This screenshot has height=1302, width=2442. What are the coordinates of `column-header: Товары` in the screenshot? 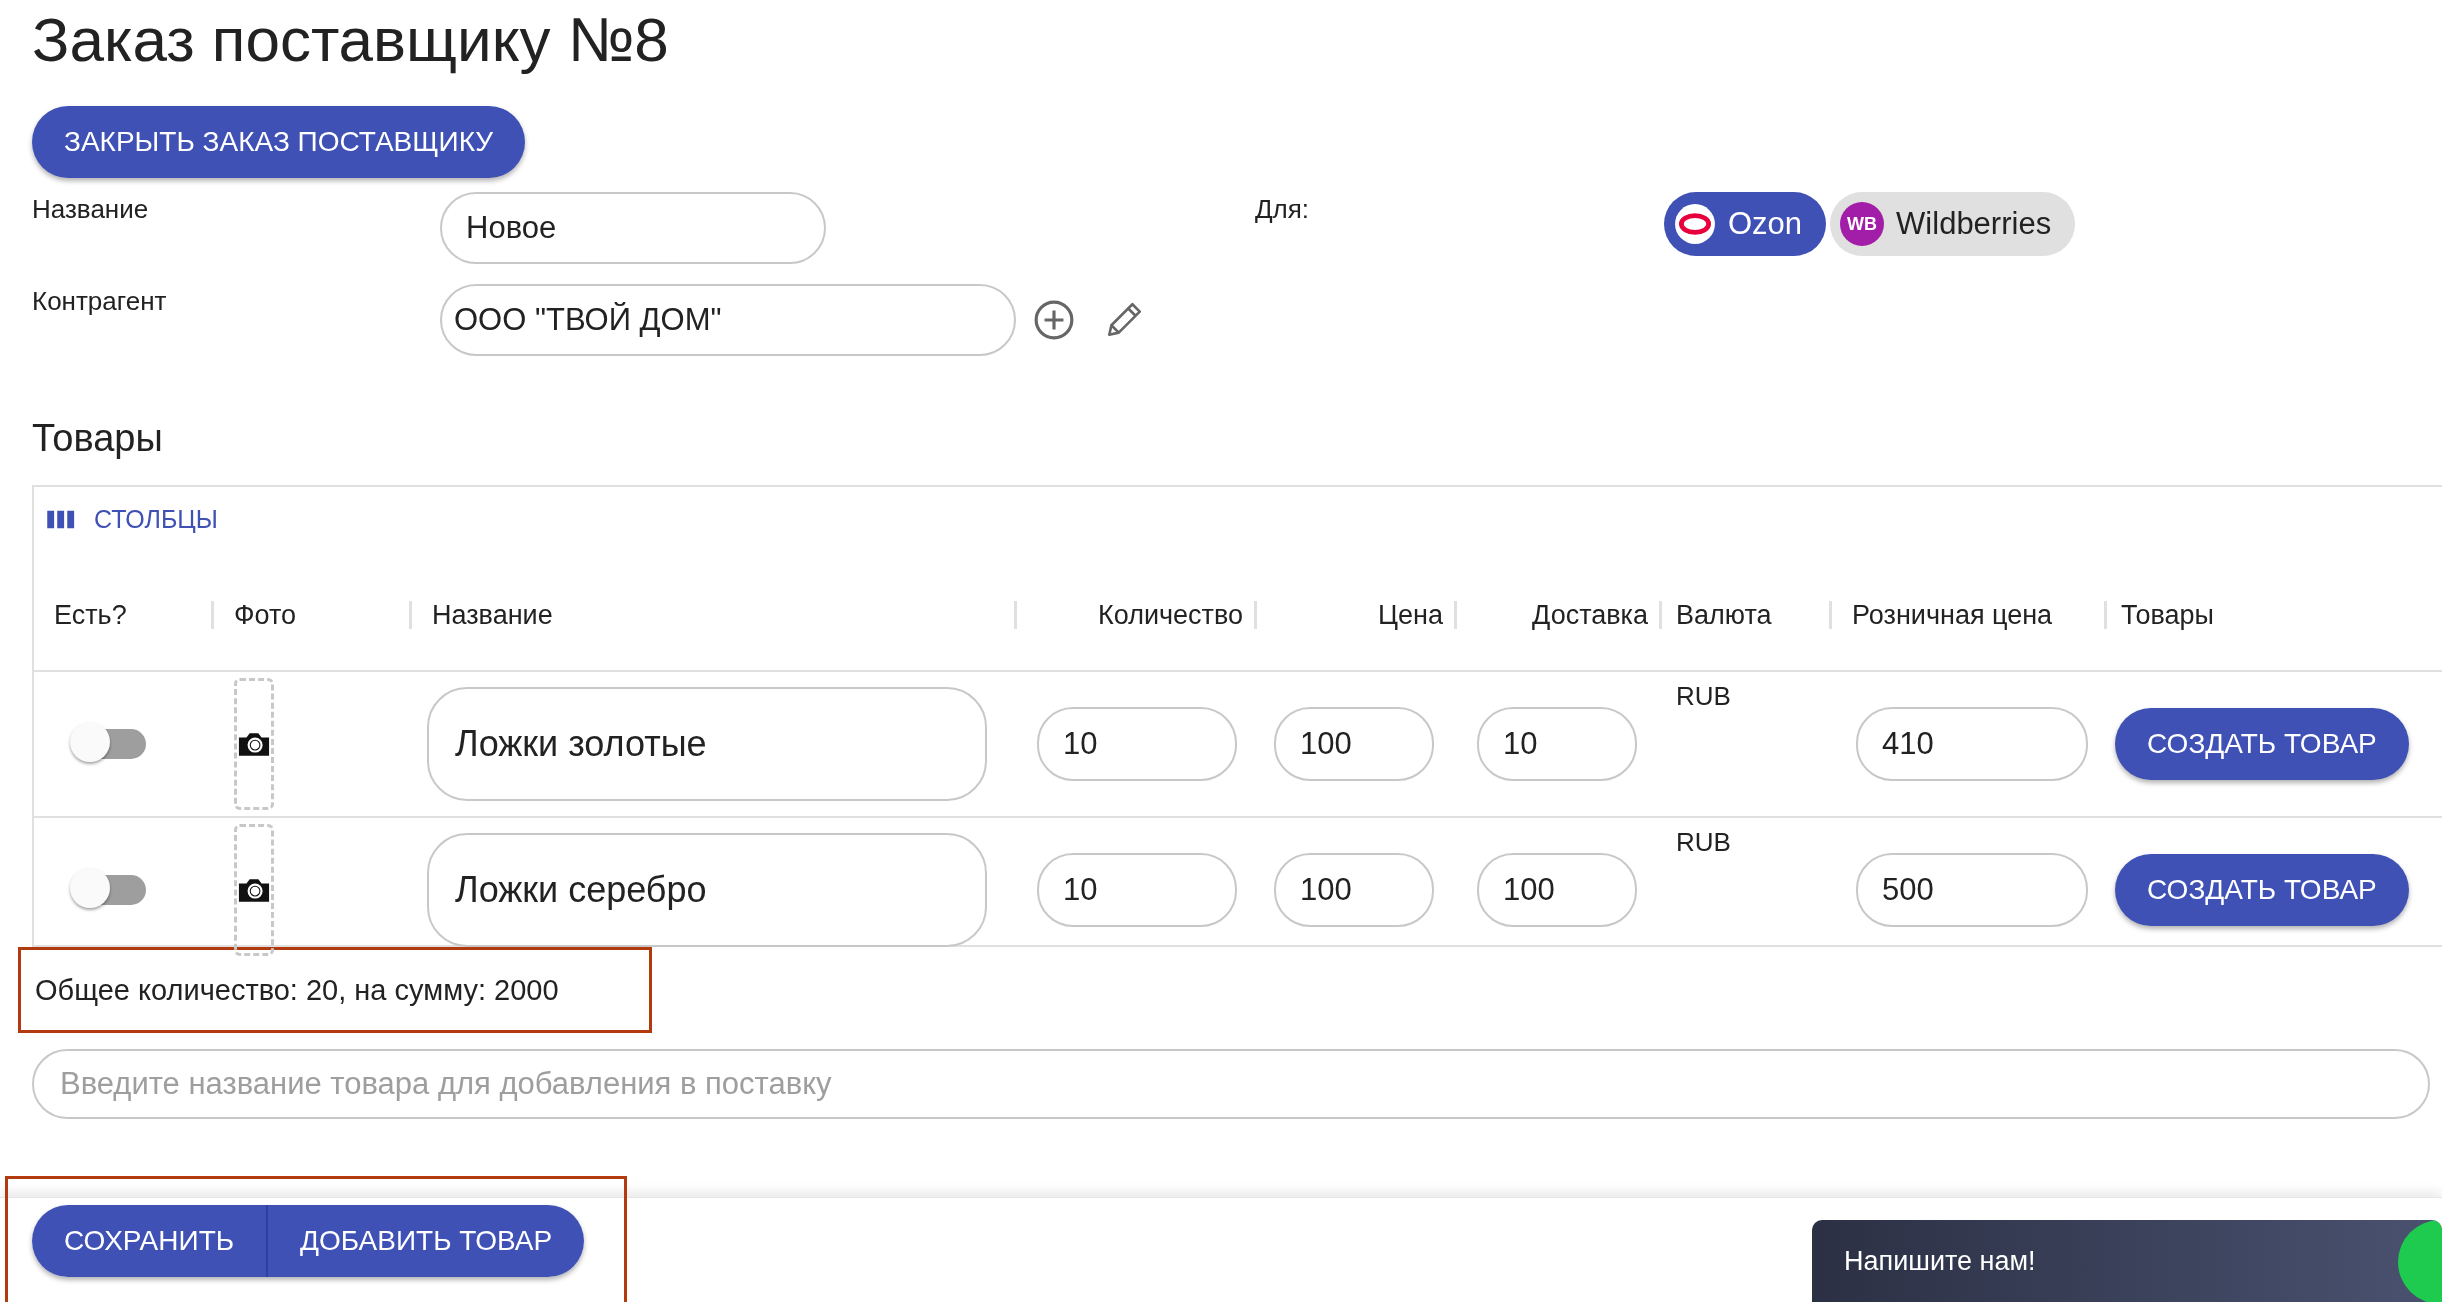 It's located at (2167, 615).